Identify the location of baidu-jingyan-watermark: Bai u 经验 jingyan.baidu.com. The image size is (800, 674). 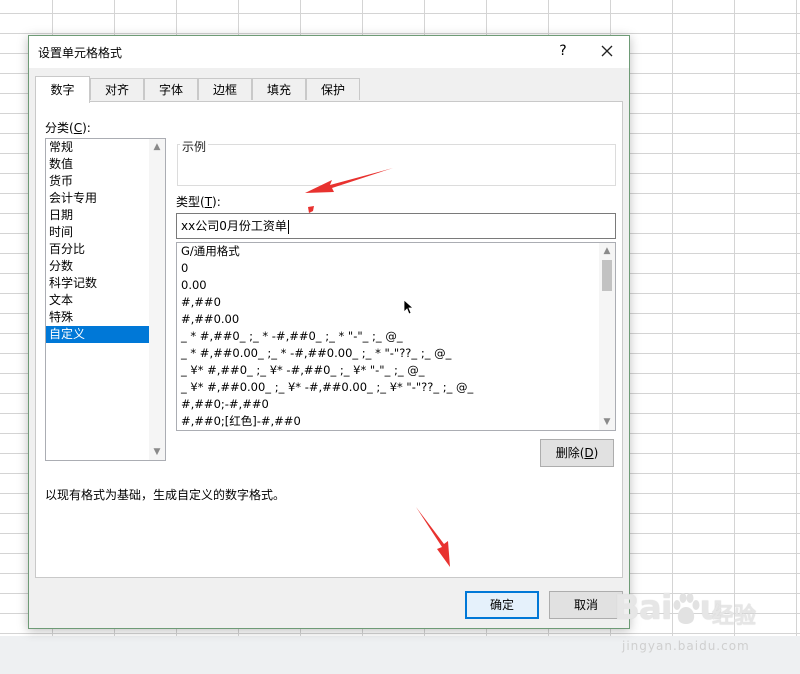
(687, 626).